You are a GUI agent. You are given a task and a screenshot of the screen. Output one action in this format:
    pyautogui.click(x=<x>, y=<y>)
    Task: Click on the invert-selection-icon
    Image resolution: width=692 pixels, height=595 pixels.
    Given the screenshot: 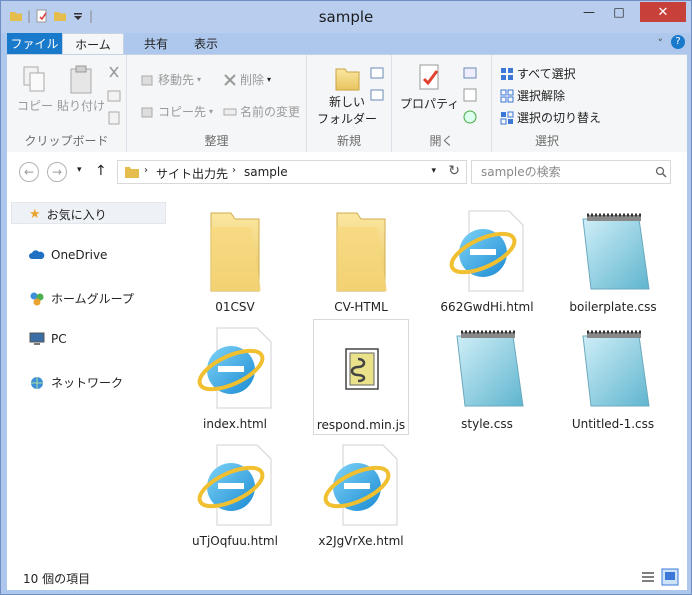 What is the action you would take?
    pyautogui.click(x=507, y=117)
    